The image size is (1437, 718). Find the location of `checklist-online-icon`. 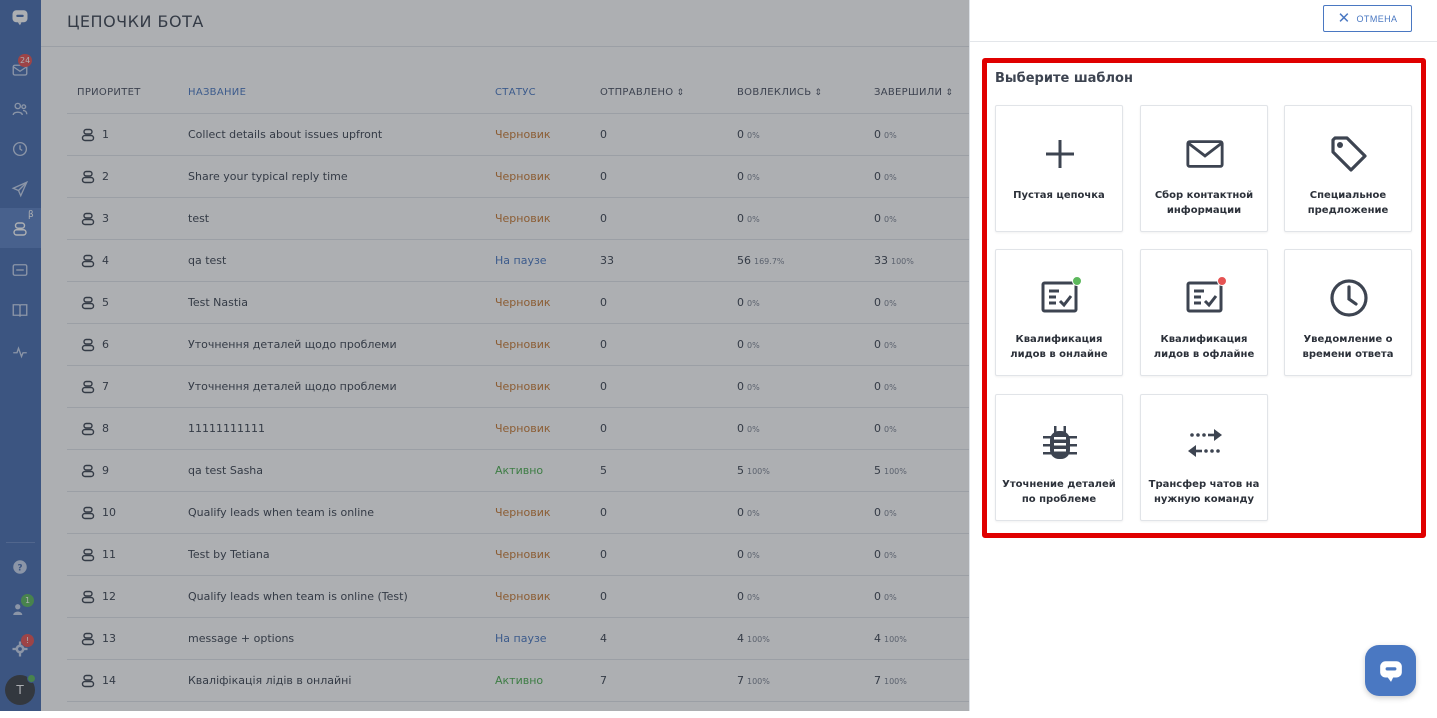

checklist-online-icon is located at coordinates (1061, 297).